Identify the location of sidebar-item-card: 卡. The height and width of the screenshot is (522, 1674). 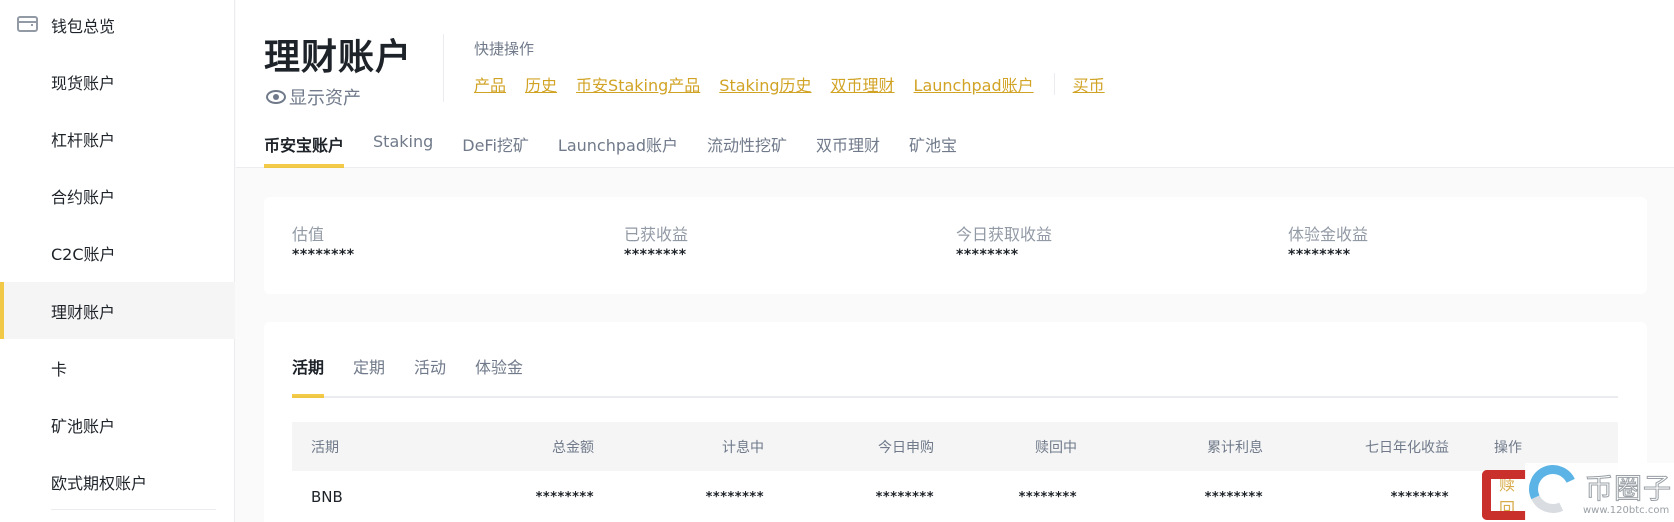
(117, 367).